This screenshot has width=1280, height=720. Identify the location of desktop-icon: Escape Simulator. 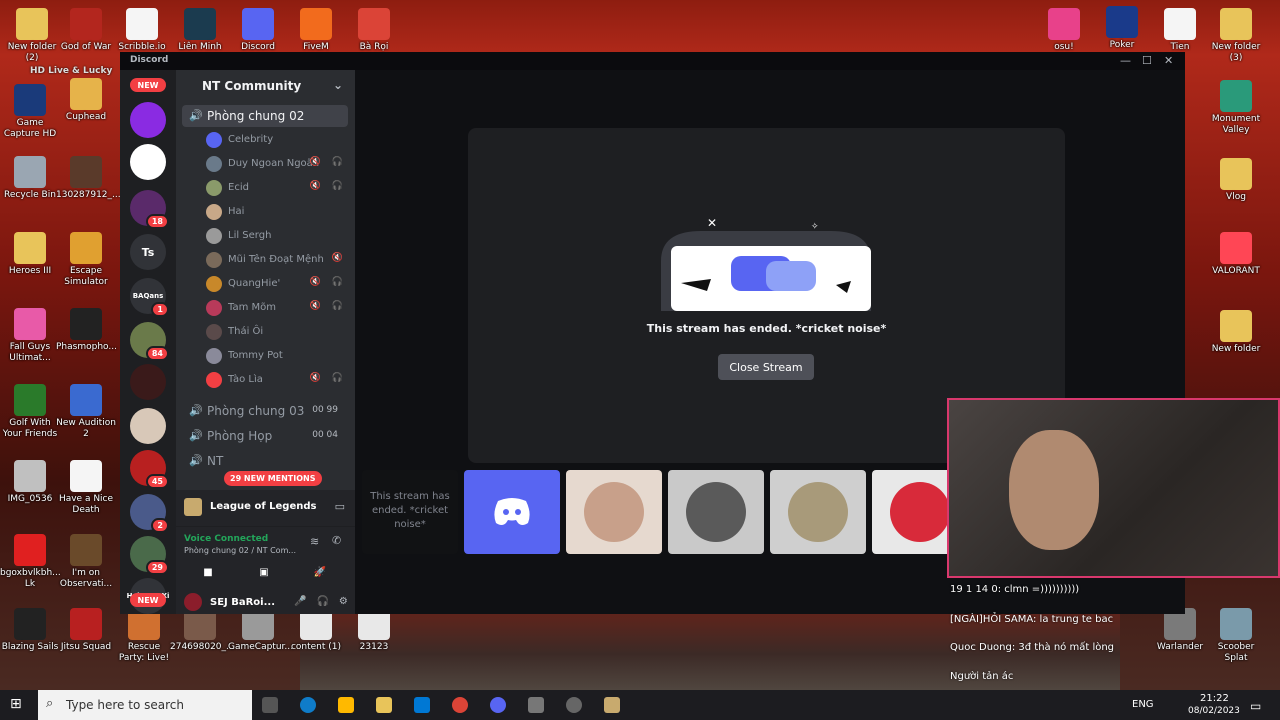
(86, 260).